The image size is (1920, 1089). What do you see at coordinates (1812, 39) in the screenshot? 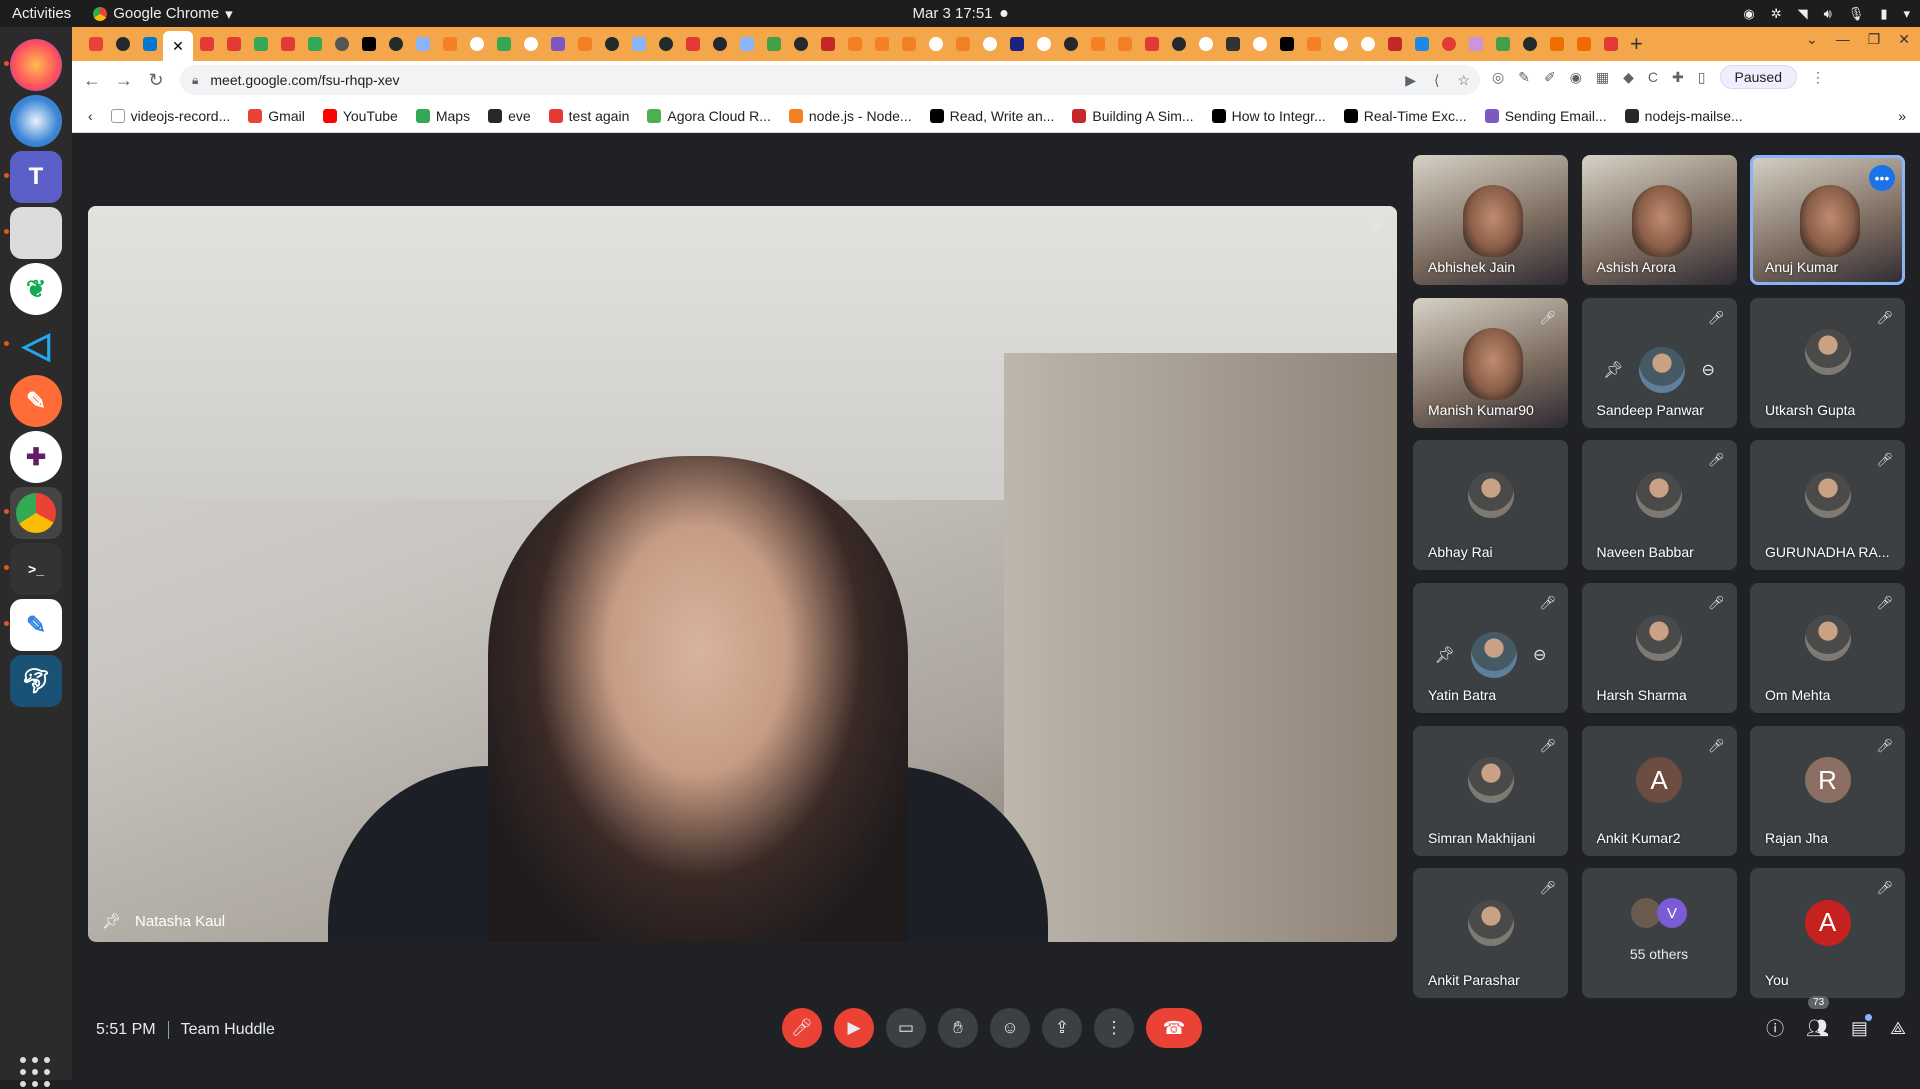
I see `tab-search-icon: ⌄` at bounding box center [1812, 39].